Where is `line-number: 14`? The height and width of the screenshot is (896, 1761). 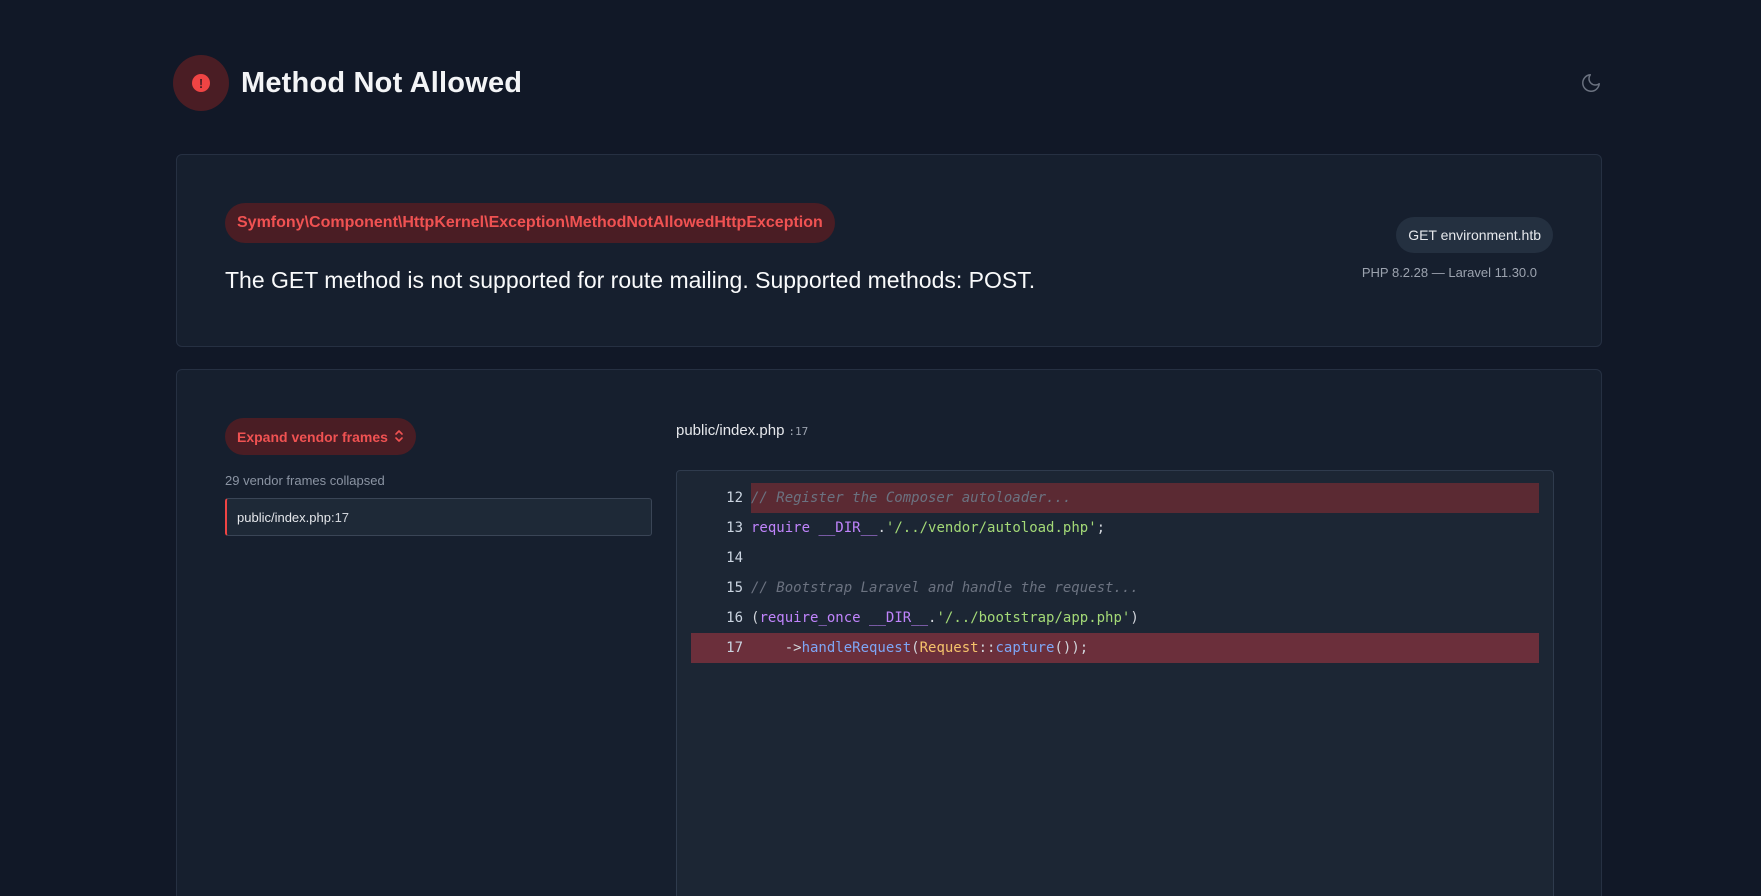 line-number: 14 is located at coordinates (734, 558).